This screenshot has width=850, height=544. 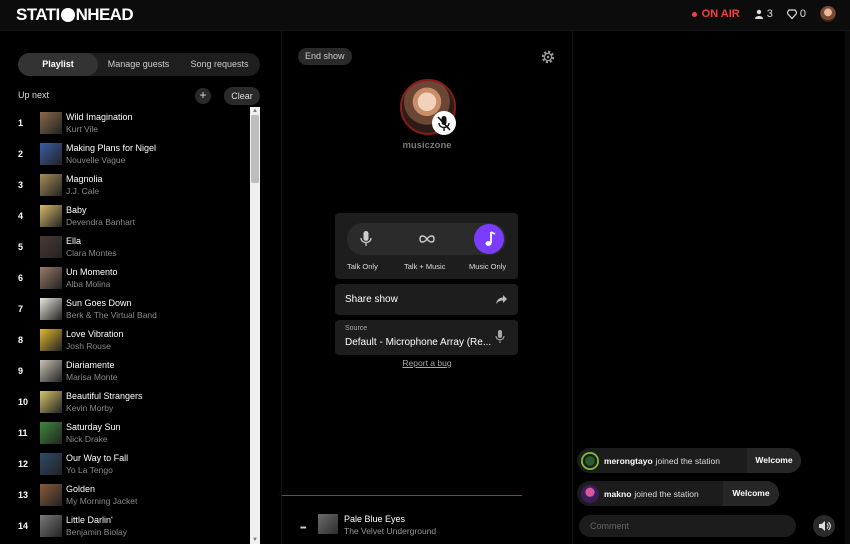 I want to click on equalizer-icon: ▪▪▪, so click(x=303, y=527).